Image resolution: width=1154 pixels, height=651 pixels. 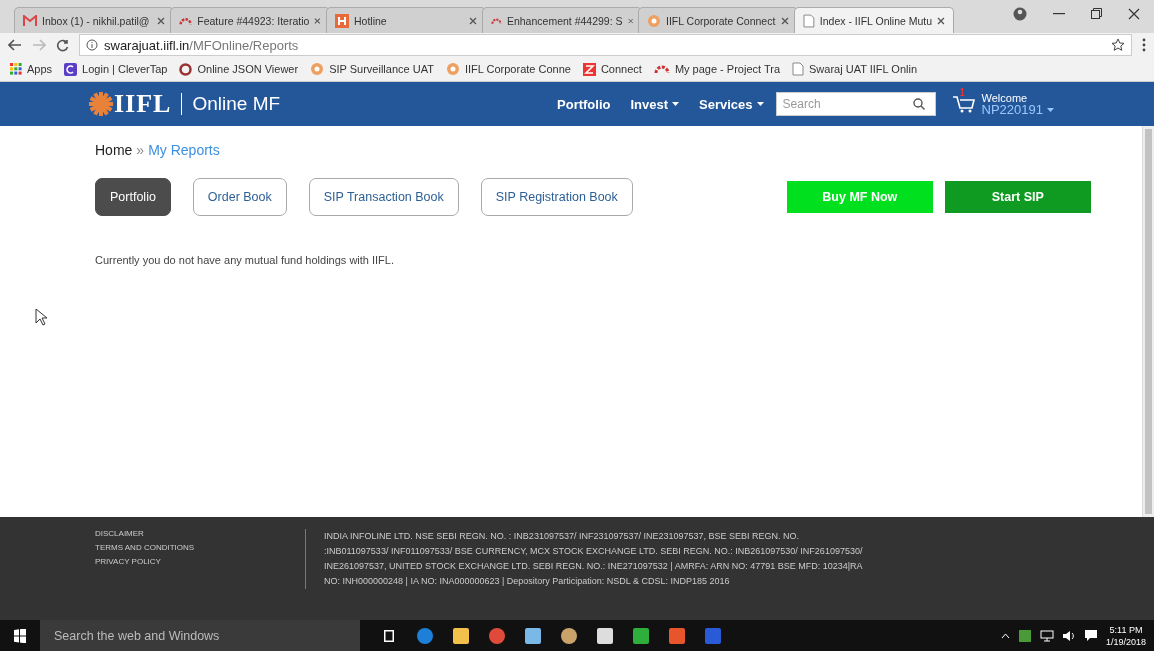 What do you see at coordinates (1046, 635) in the screenshot?
I see `network-icon` at bounding box center [1046, 635].